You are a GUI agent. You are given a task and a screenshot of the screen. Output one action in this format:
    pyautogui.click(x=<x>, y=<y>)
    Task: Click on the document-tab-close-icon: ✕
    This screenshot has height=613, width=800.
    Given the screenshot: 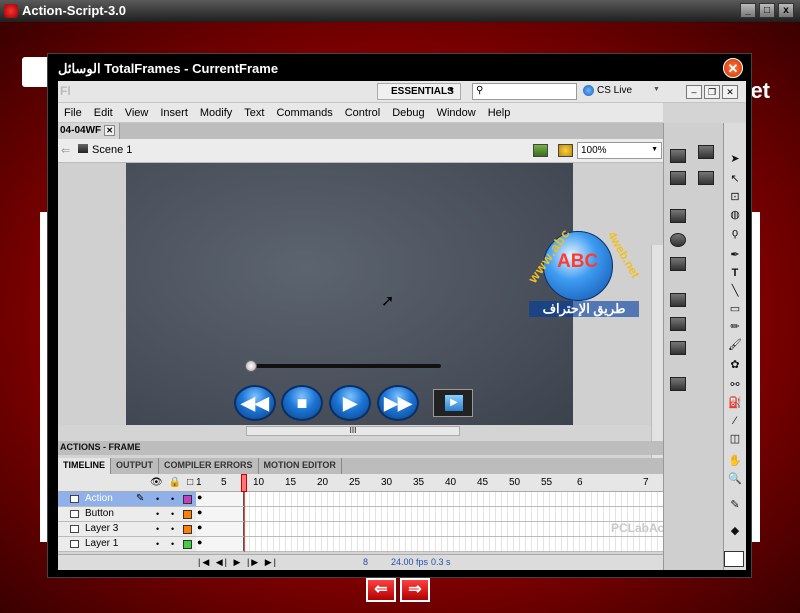 What is the action you would take?
    pyautogui.click(x=110, y=130)
    